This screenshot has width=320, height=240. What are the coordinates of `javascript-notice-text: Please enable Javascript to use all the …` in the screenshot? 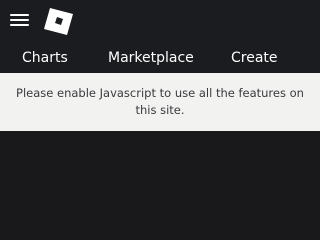 It's located at (160, 101).